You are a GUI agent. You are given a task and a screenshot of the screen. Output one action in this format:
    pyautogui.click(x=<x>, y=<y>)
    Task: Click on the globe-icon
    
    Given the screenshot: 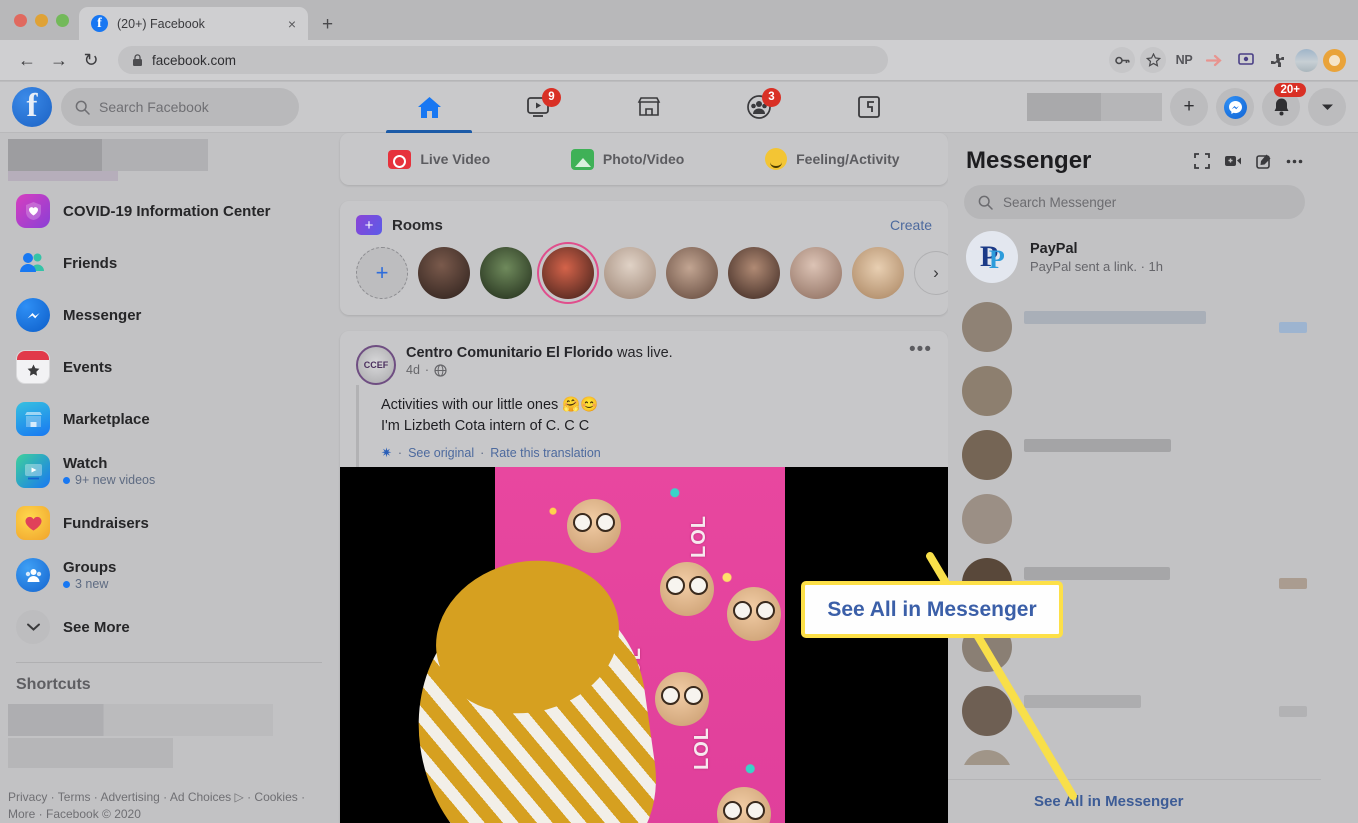 What is the action you would take?
    pyautogui.click(x=440, y=370)
    